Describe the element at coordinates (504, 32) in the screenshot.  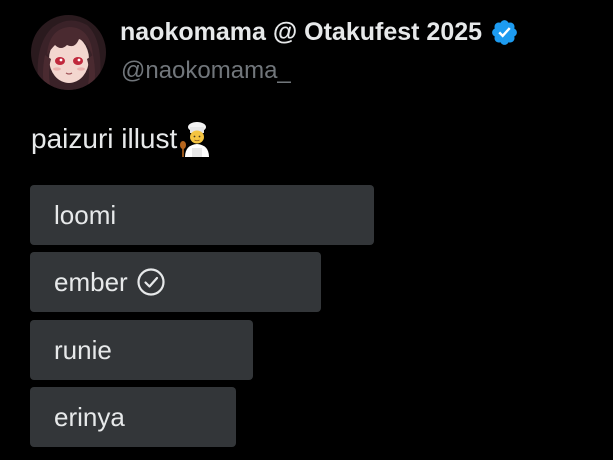
I see `verified-badge-icon` at that location.